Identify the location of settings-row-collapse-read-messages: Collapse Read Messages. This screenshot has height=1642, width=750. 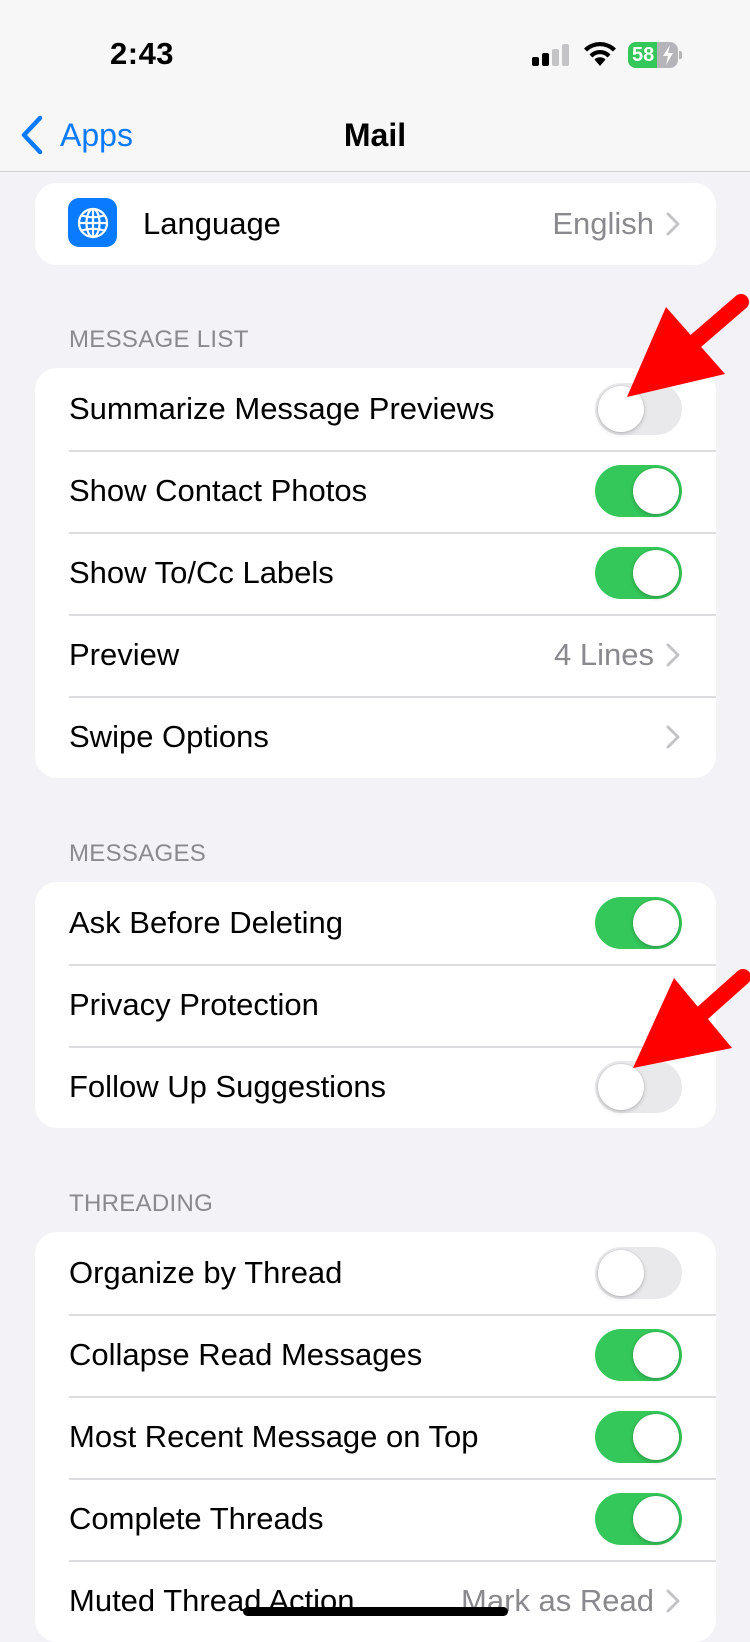
(375, 1355).